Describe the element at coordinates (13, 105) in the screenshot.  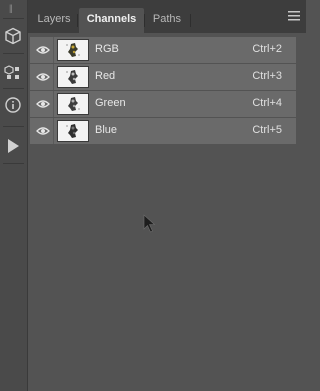
I see `info-icon` at that location.